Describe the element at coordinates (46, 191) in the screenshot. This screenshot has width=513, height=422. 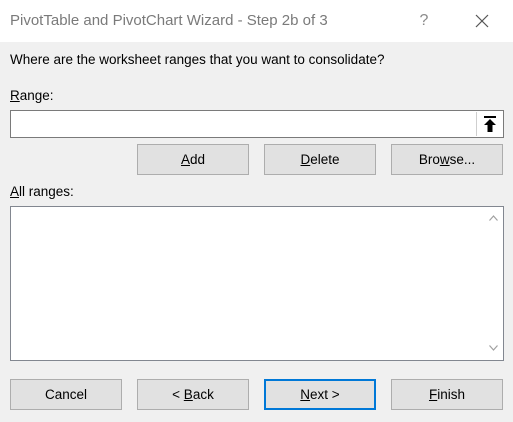
I see `all-ranges-rest: ll ranges:` at that location.